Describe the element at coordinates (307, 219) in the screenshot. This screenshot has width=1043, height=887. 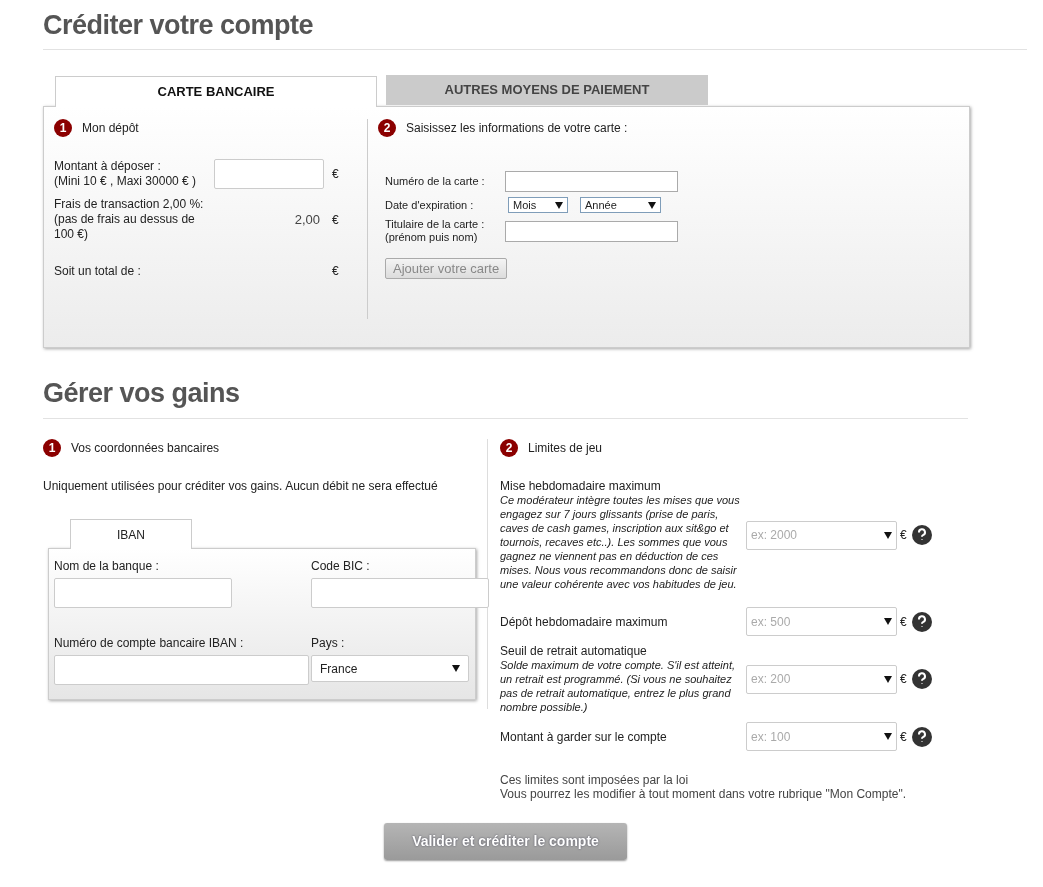
I see `fee-amount: 2,00` at that location.